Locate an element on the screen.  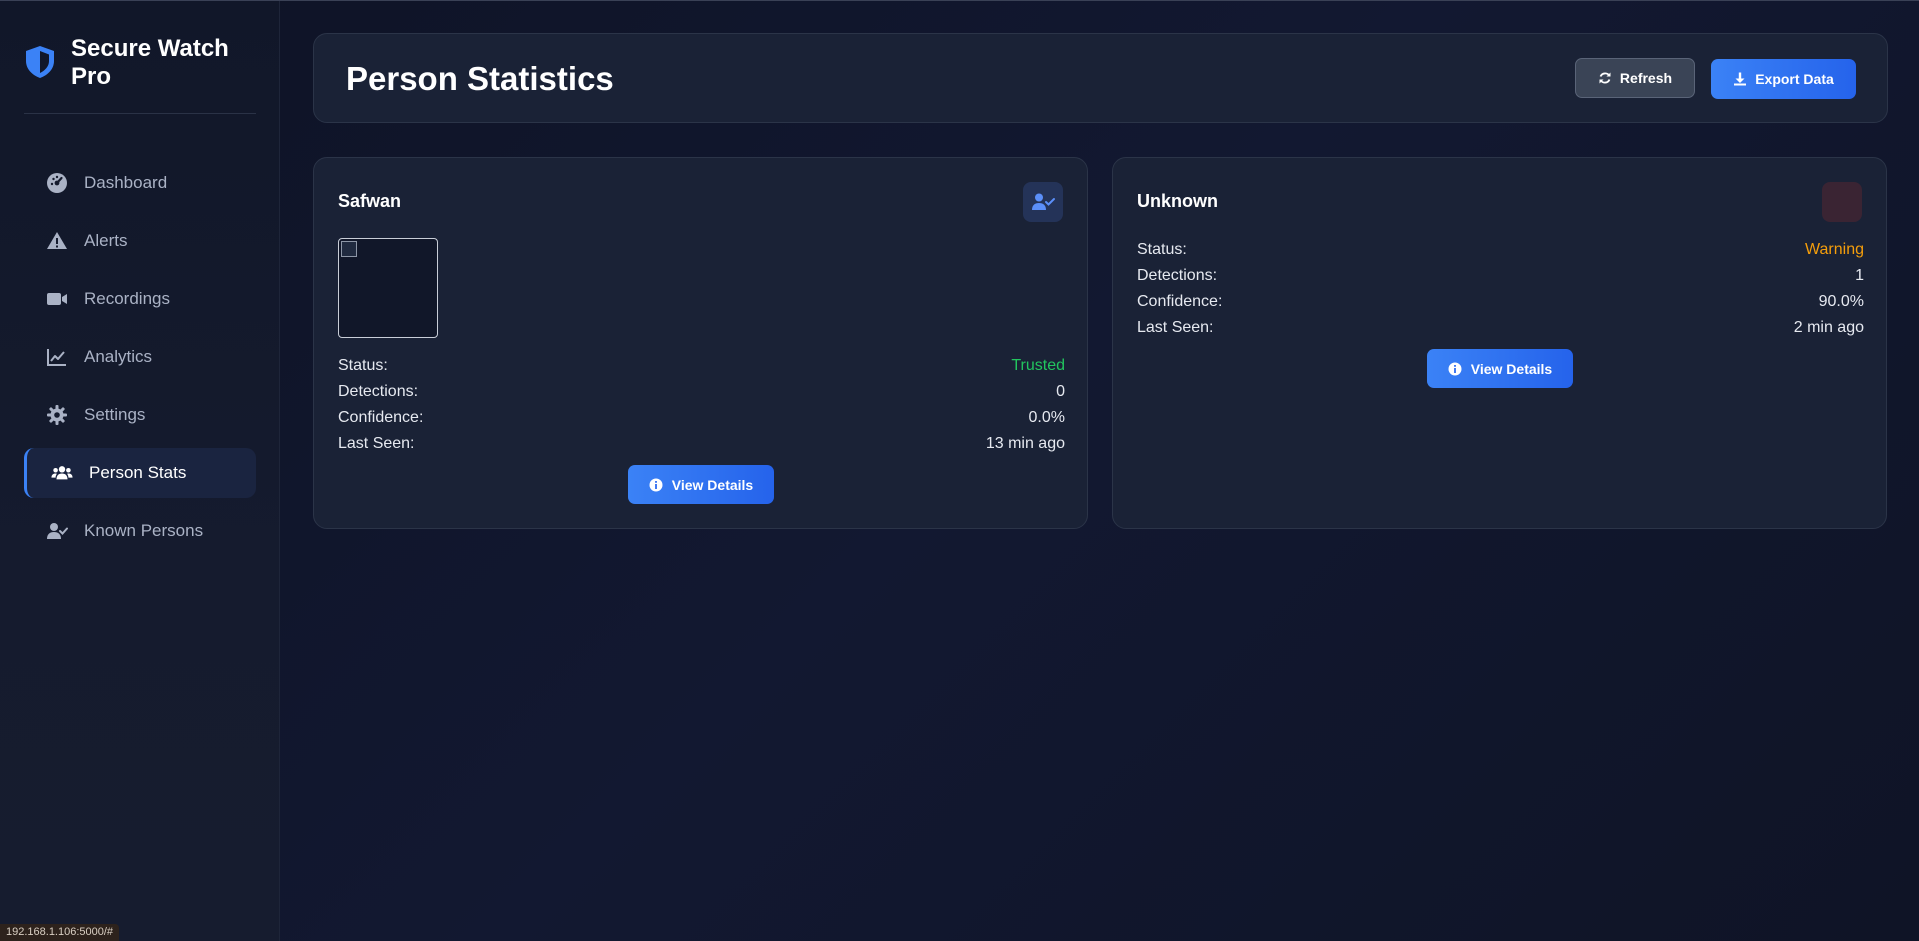
detections-value: 1 is located at coordinates (1859, 275).